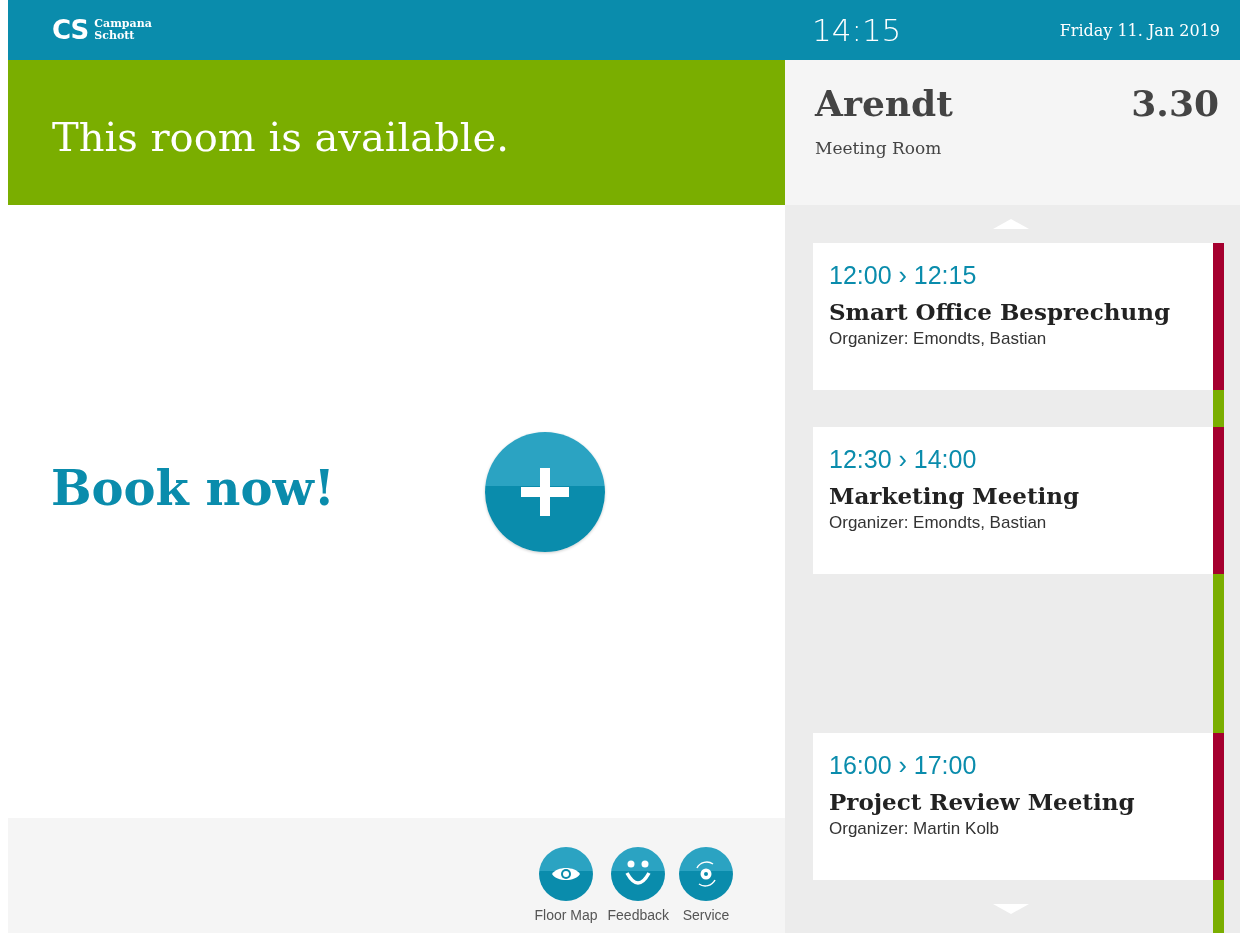 This screenshot has width=1240, height=933. What do you see at coordinates (857, 30) in the screenshot?
I see `clock: 14:15` at bounding box center [857, 30].